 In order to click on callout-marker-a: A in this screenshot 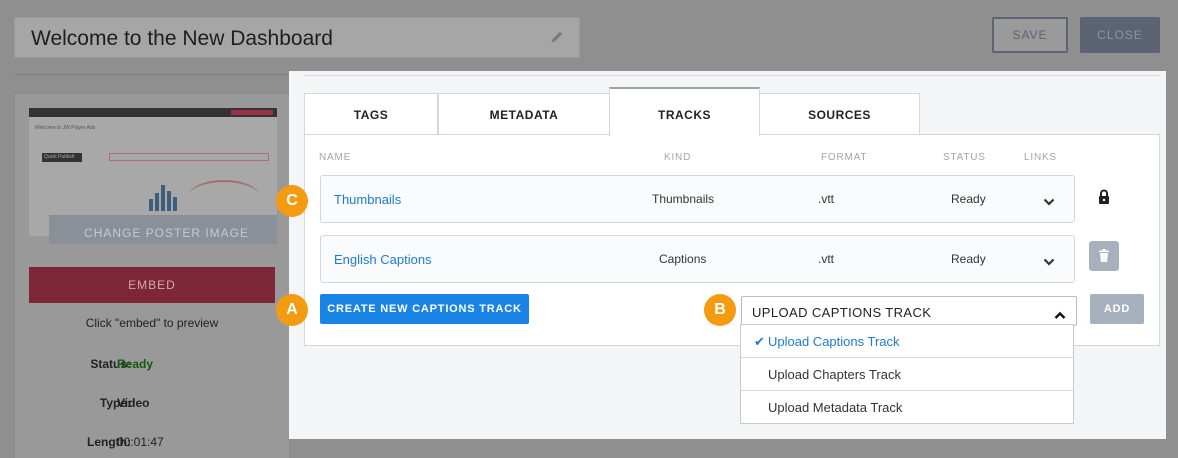, I will do `click(292, 310)`.